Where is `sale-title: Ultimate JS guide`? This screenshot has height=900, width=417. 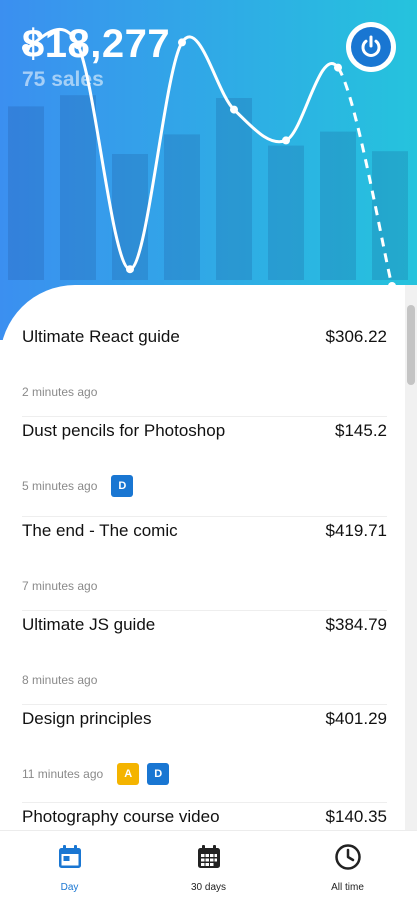 sale-title: Ultimate JS guide is located at coordinates (89, 624).